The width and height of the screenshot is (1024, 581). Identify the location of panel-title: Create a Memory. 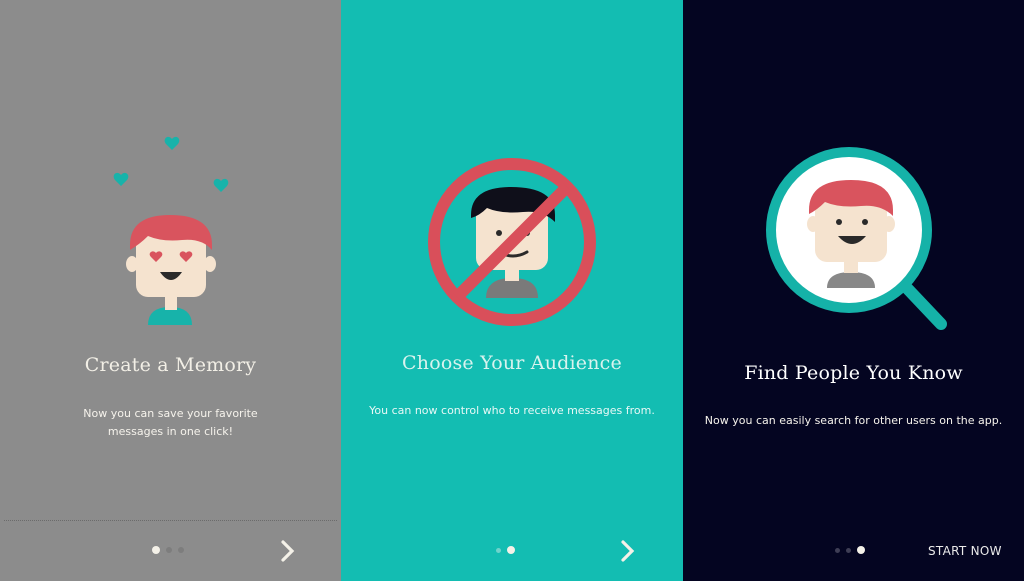
(170, 365).